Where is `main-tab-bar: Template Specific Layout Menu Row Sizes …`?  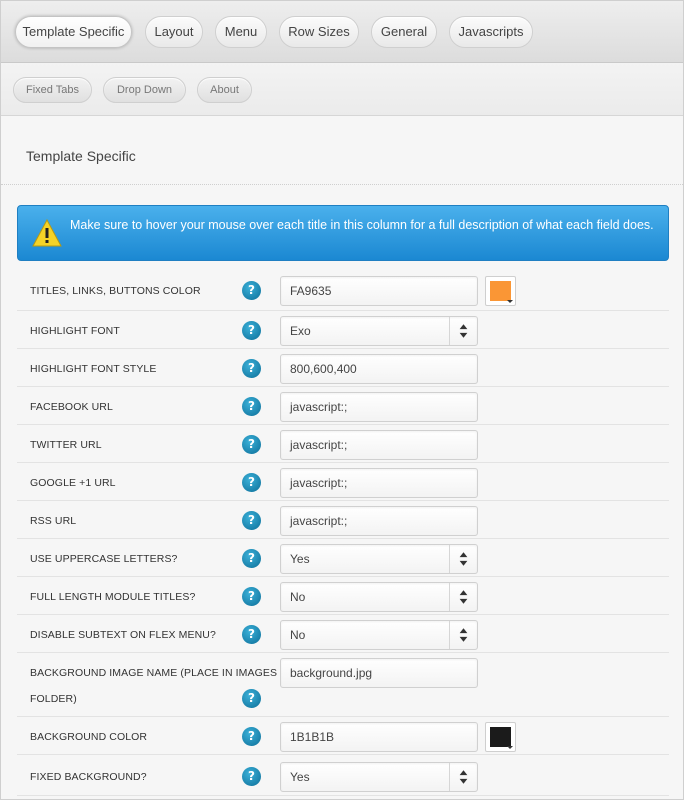 main-tab-bar: Template Specific Layout Menu Row Sizes … is located at coordinates (342, 32).